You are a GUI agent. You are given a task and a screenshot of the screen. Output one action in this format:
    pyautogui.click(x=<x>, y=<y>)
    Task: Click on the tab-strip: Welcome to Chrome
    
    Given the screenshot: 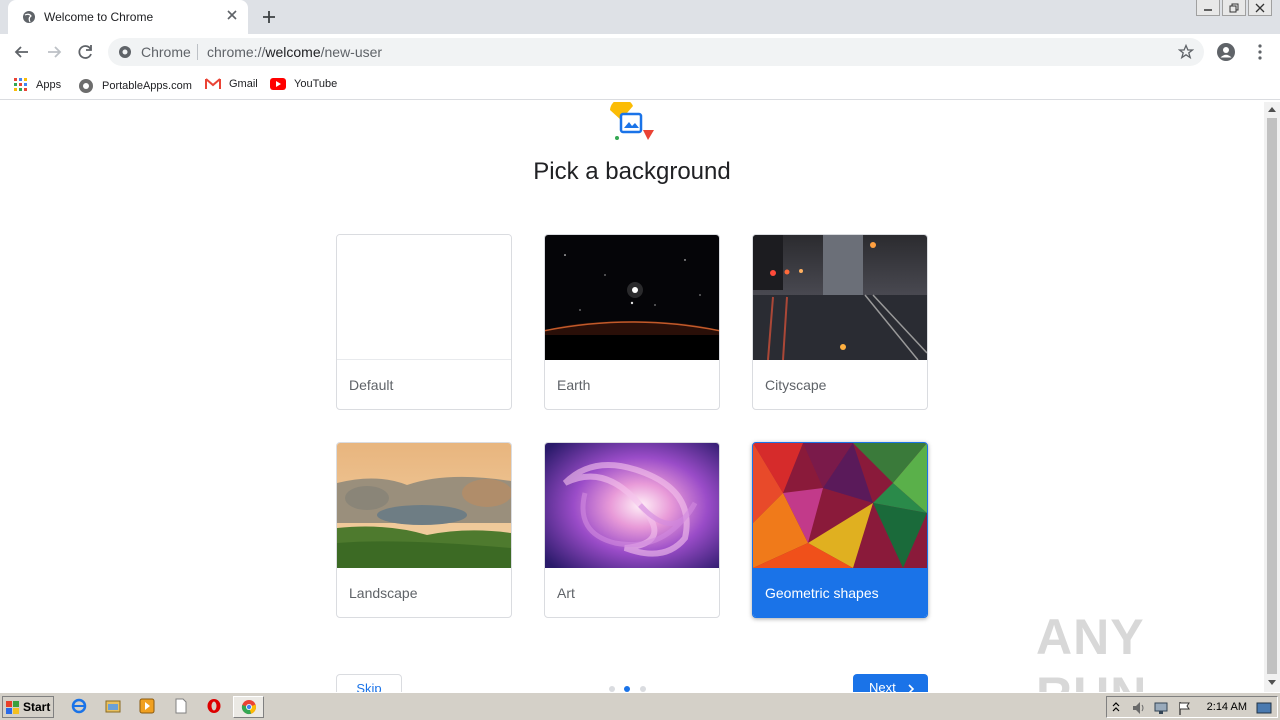 What is the action you would take?
    pyautogui.click(x=640, y=17)
    